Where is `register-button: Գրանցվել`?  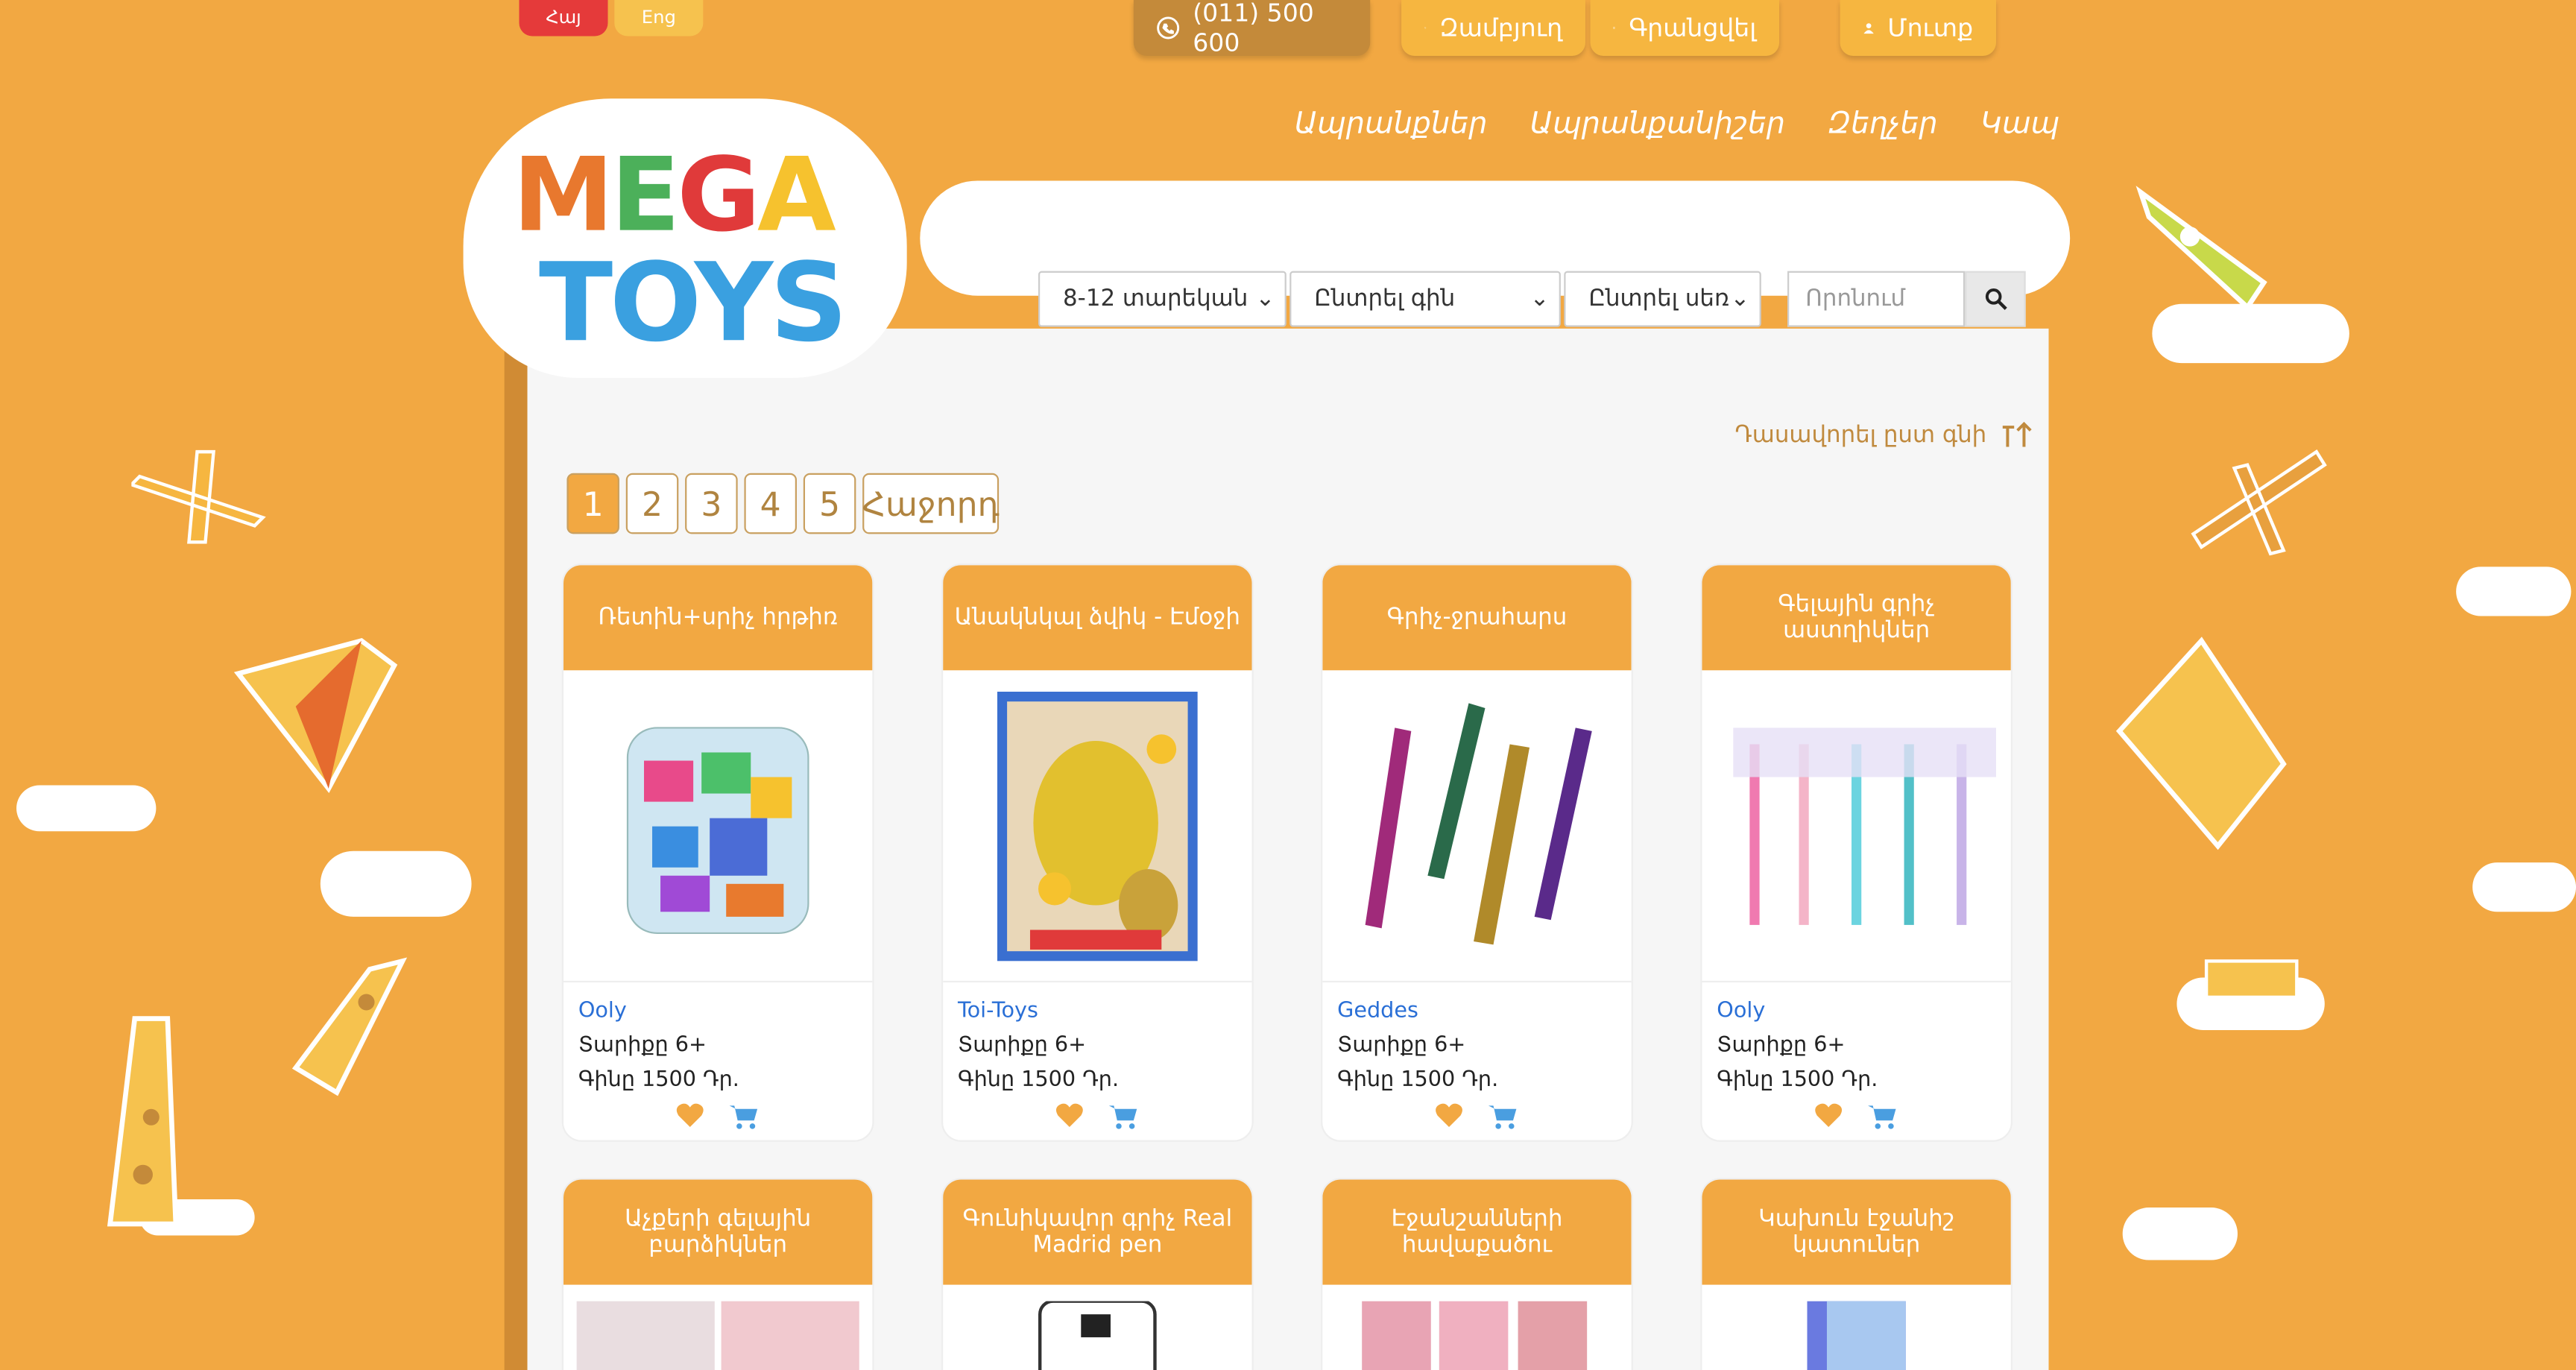
register-button: Գրանցվել is located at coordinates (1685, 28).